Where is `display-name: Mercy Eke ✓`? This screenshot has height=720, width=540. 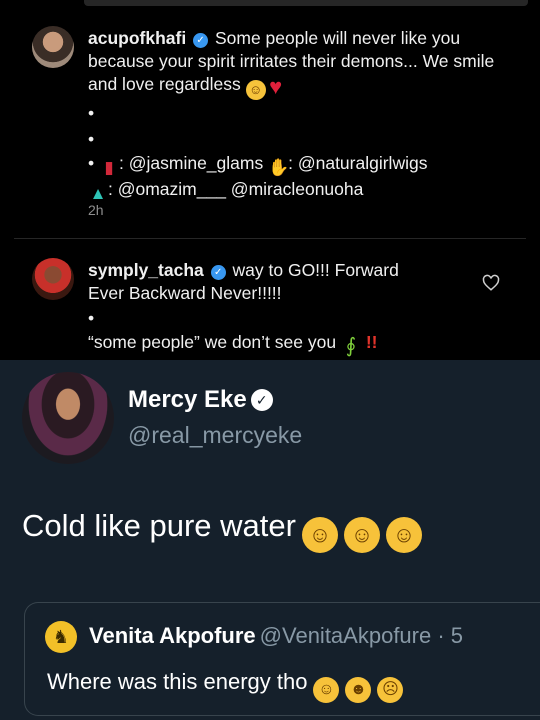 display-name: Mercy Eke ✓ is located at coordinates (200, 400).